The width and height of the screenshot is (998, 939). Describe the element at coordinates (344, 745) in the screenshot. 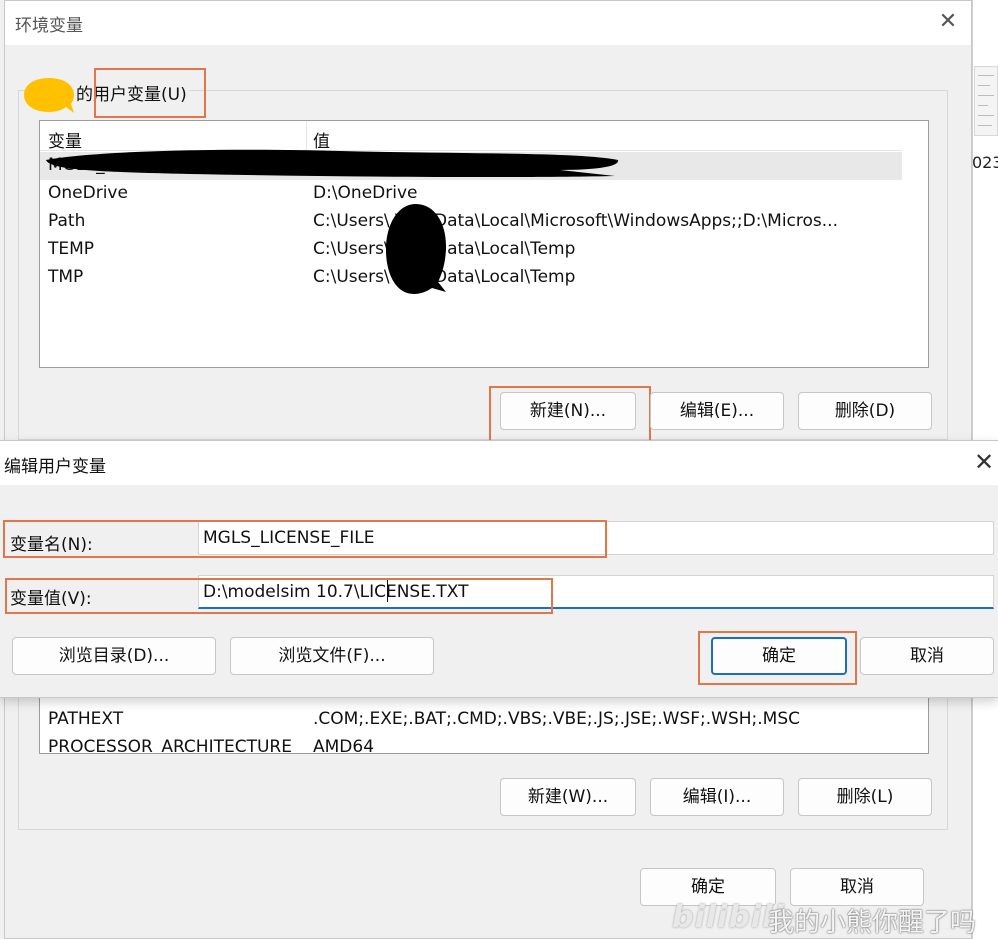

I see `variable-value: AMD64` at that location.